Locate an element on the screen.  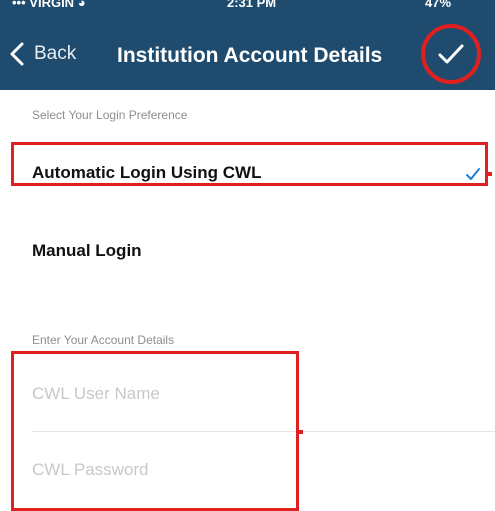
option-label: Manual Login is located at coordinates (87, 250).